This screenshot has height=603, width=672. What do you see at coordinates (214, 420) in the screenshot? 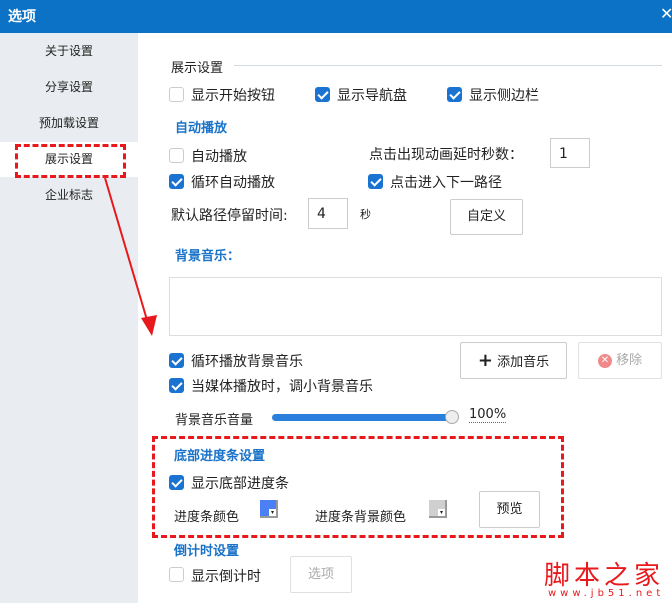
I see `volume-label: 背景音乐音量` at bounding box center [214, 420].